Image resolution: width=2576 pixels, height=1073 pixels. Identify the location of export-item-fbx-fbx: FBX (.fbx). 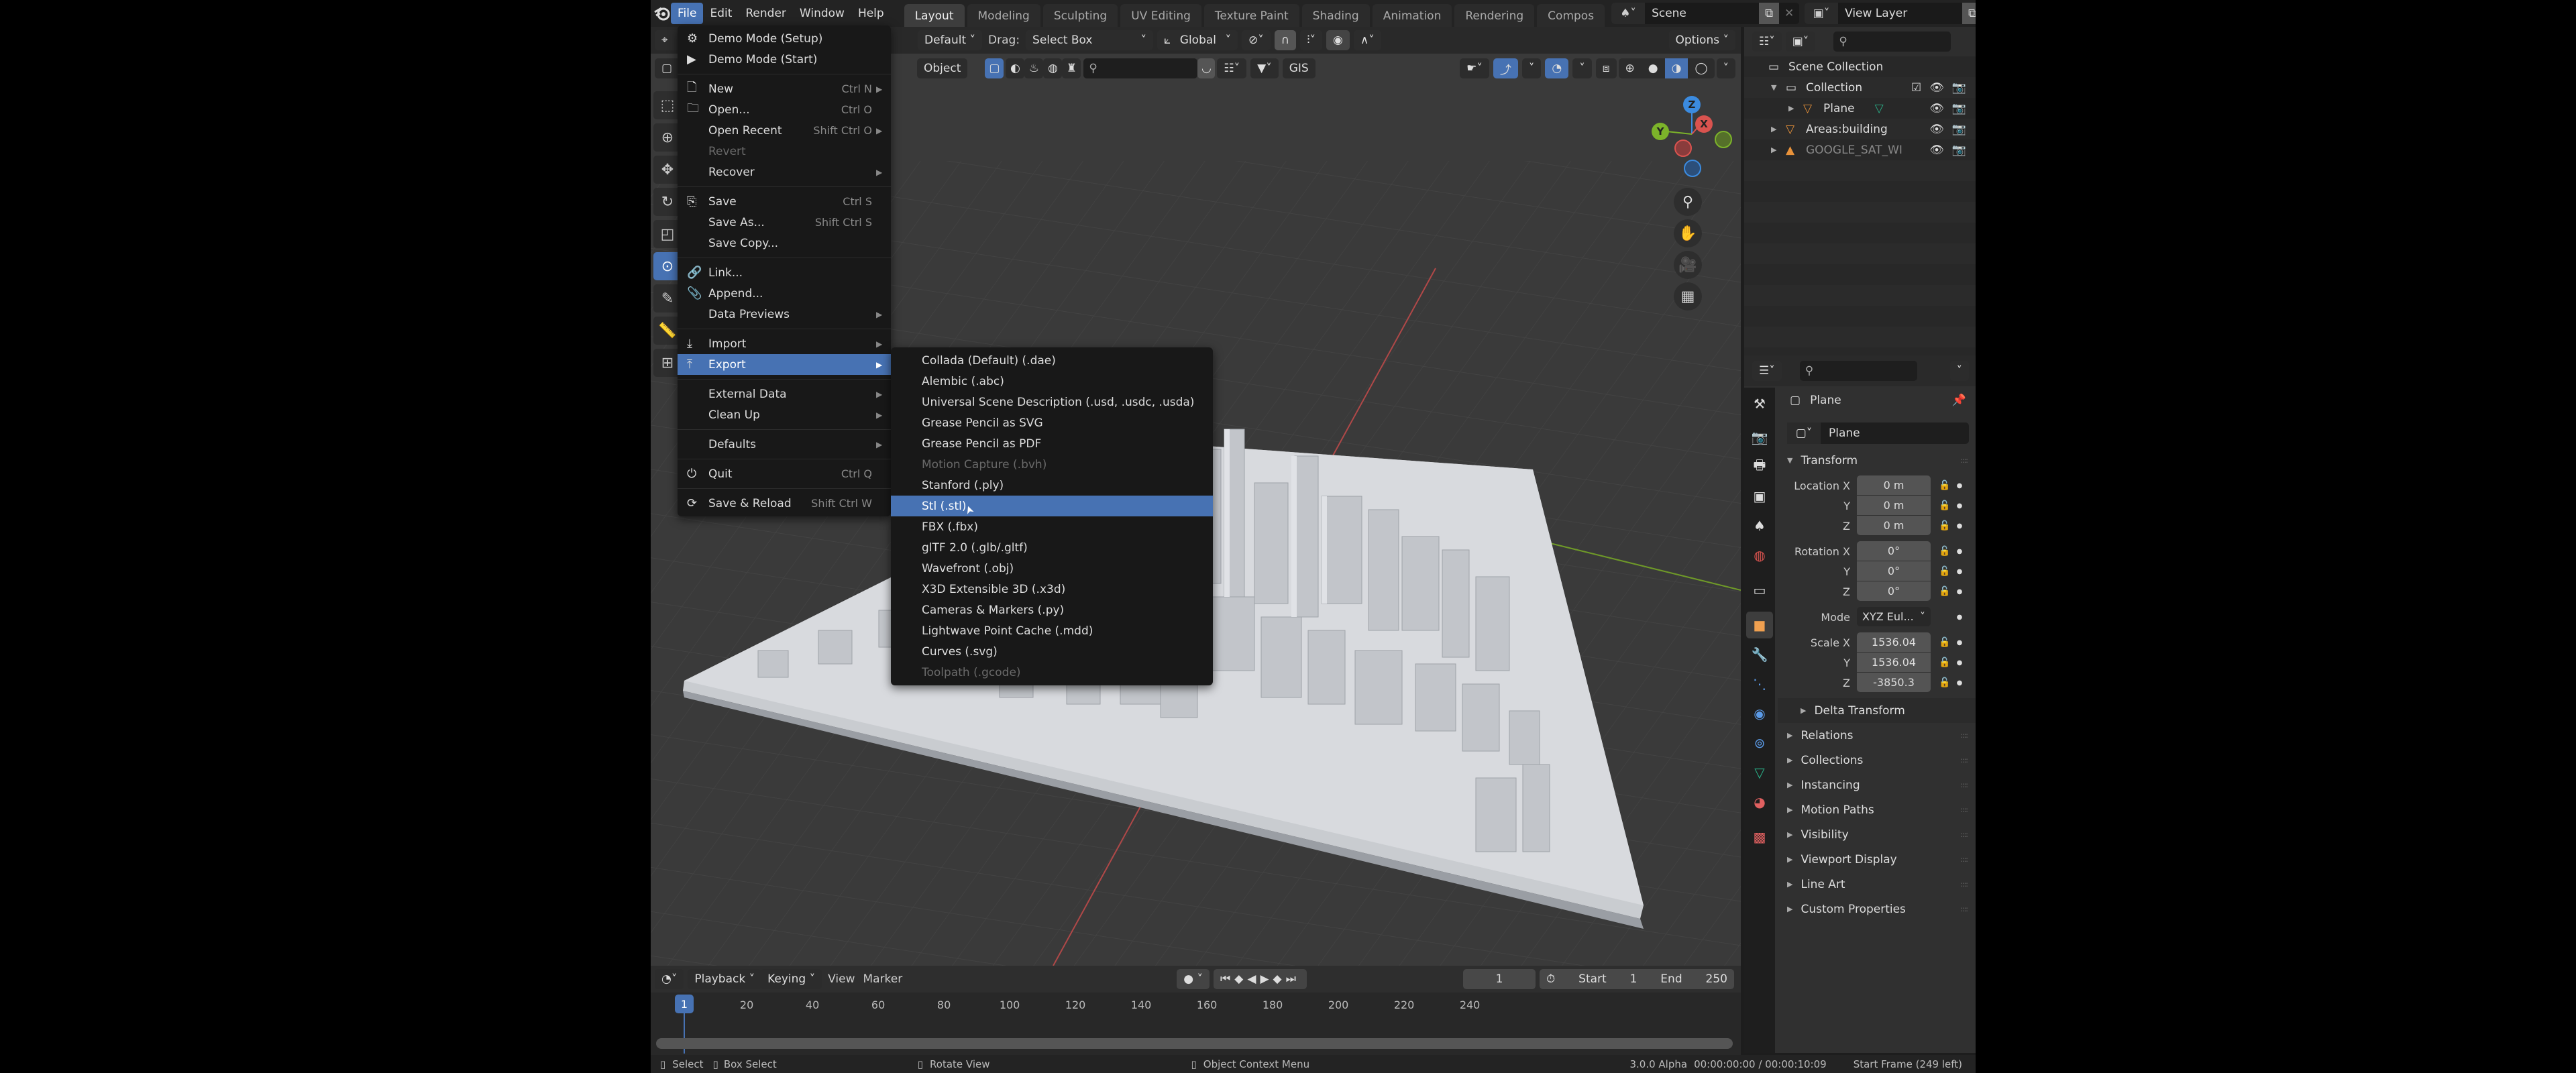
(1052, 526).